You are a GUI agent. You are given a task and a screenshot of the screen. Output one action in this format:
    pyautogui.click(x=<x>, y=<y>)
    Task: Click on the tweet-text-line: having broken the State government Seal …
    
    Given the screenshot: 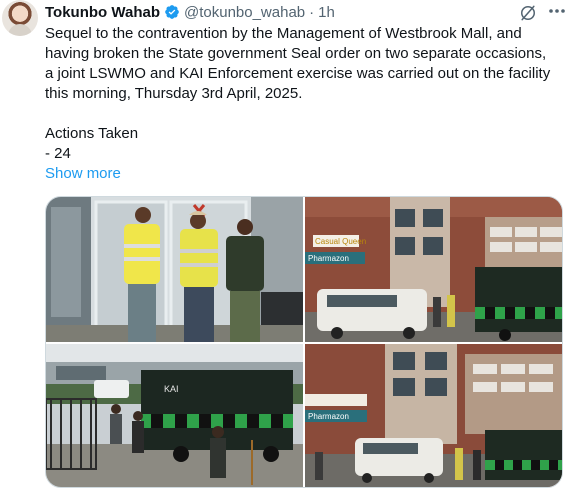 What is the action you would take?
    pyautogui.click(x=296, y=53)
    